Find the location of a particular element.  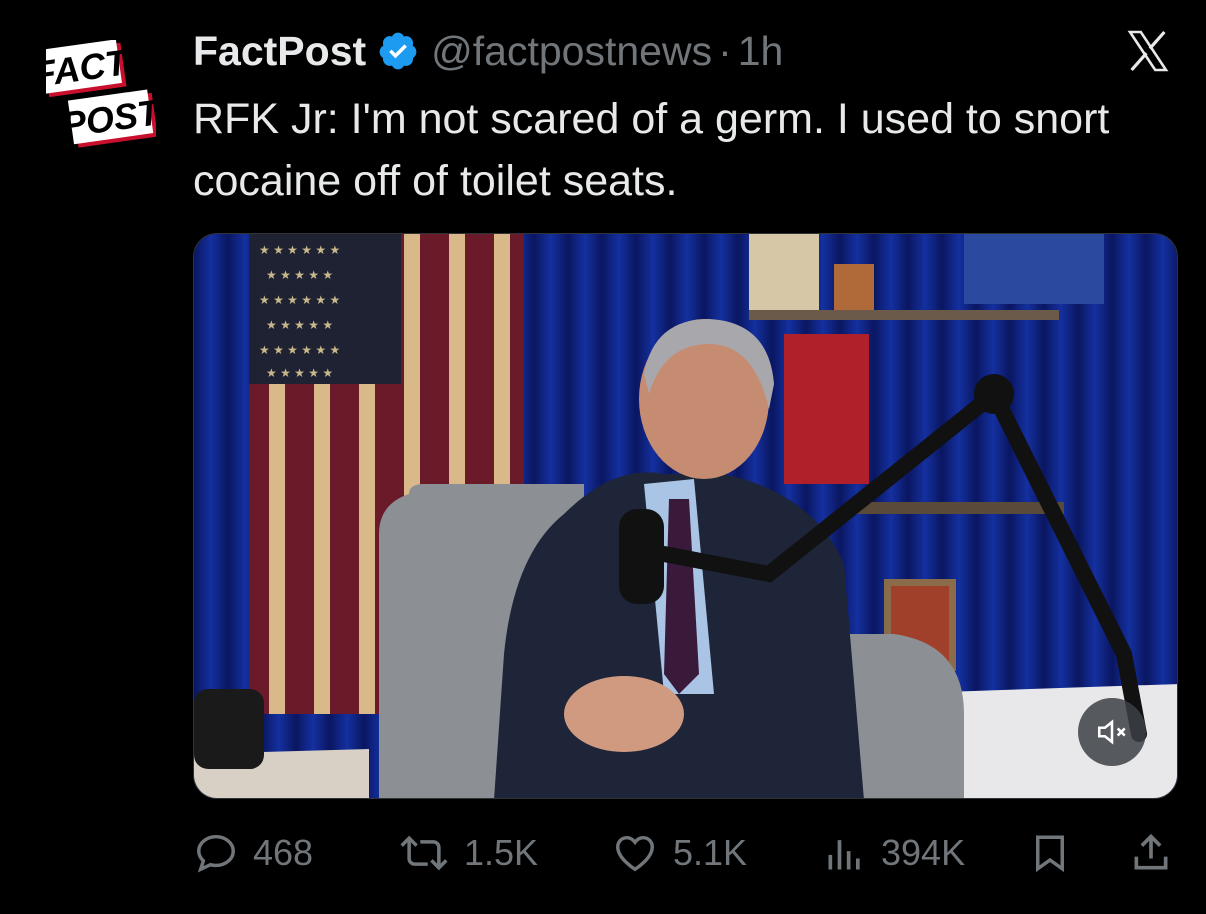

tweet-header: FactPost @factpostnews · 1h is located at coordinates (488, 51).